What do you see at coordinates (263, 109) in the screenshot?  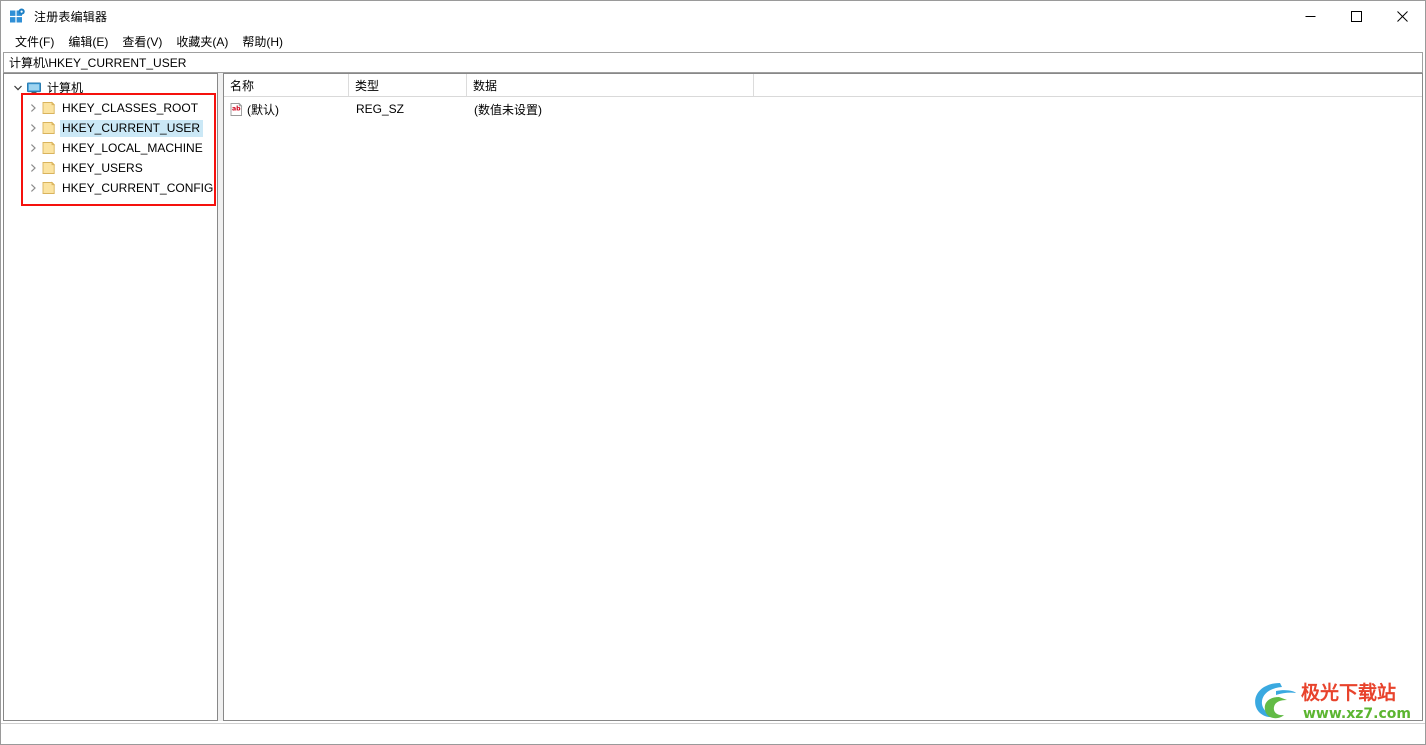 I see `cell-value-name-text: (默认)` at bounding box center [263, 109].